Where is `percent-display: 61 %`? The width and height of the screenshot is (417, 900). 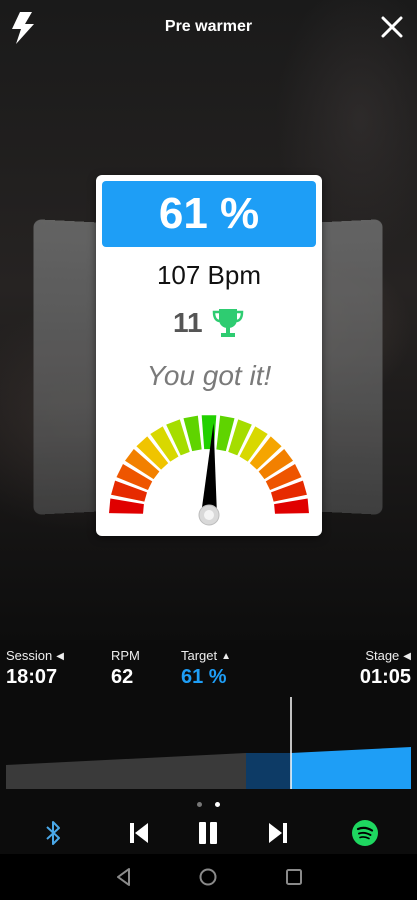
percent-display: 61 % is located at coordinates (209, 214).